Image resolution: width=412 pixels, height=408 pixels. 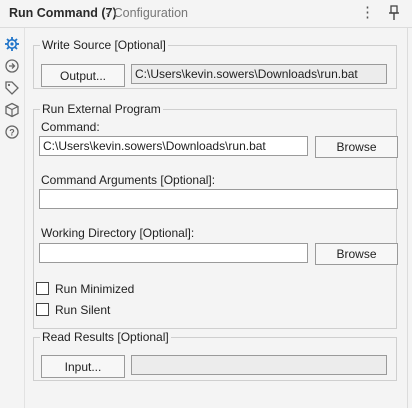 I want to click on more-vertical-icon: ⋮, so click(x=367, y=13).